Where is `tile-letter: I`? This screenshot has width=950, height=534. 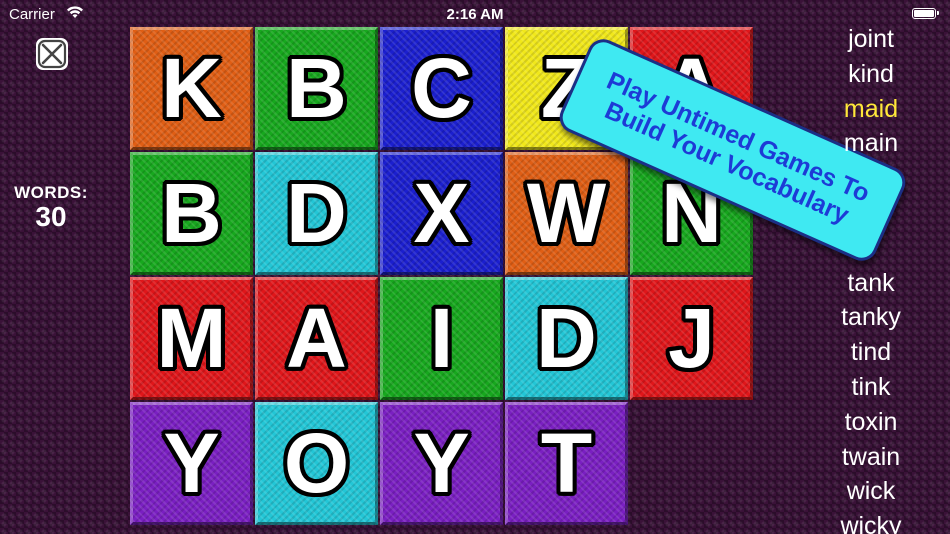 tile-letter: I is located at coordinates (441, 338).